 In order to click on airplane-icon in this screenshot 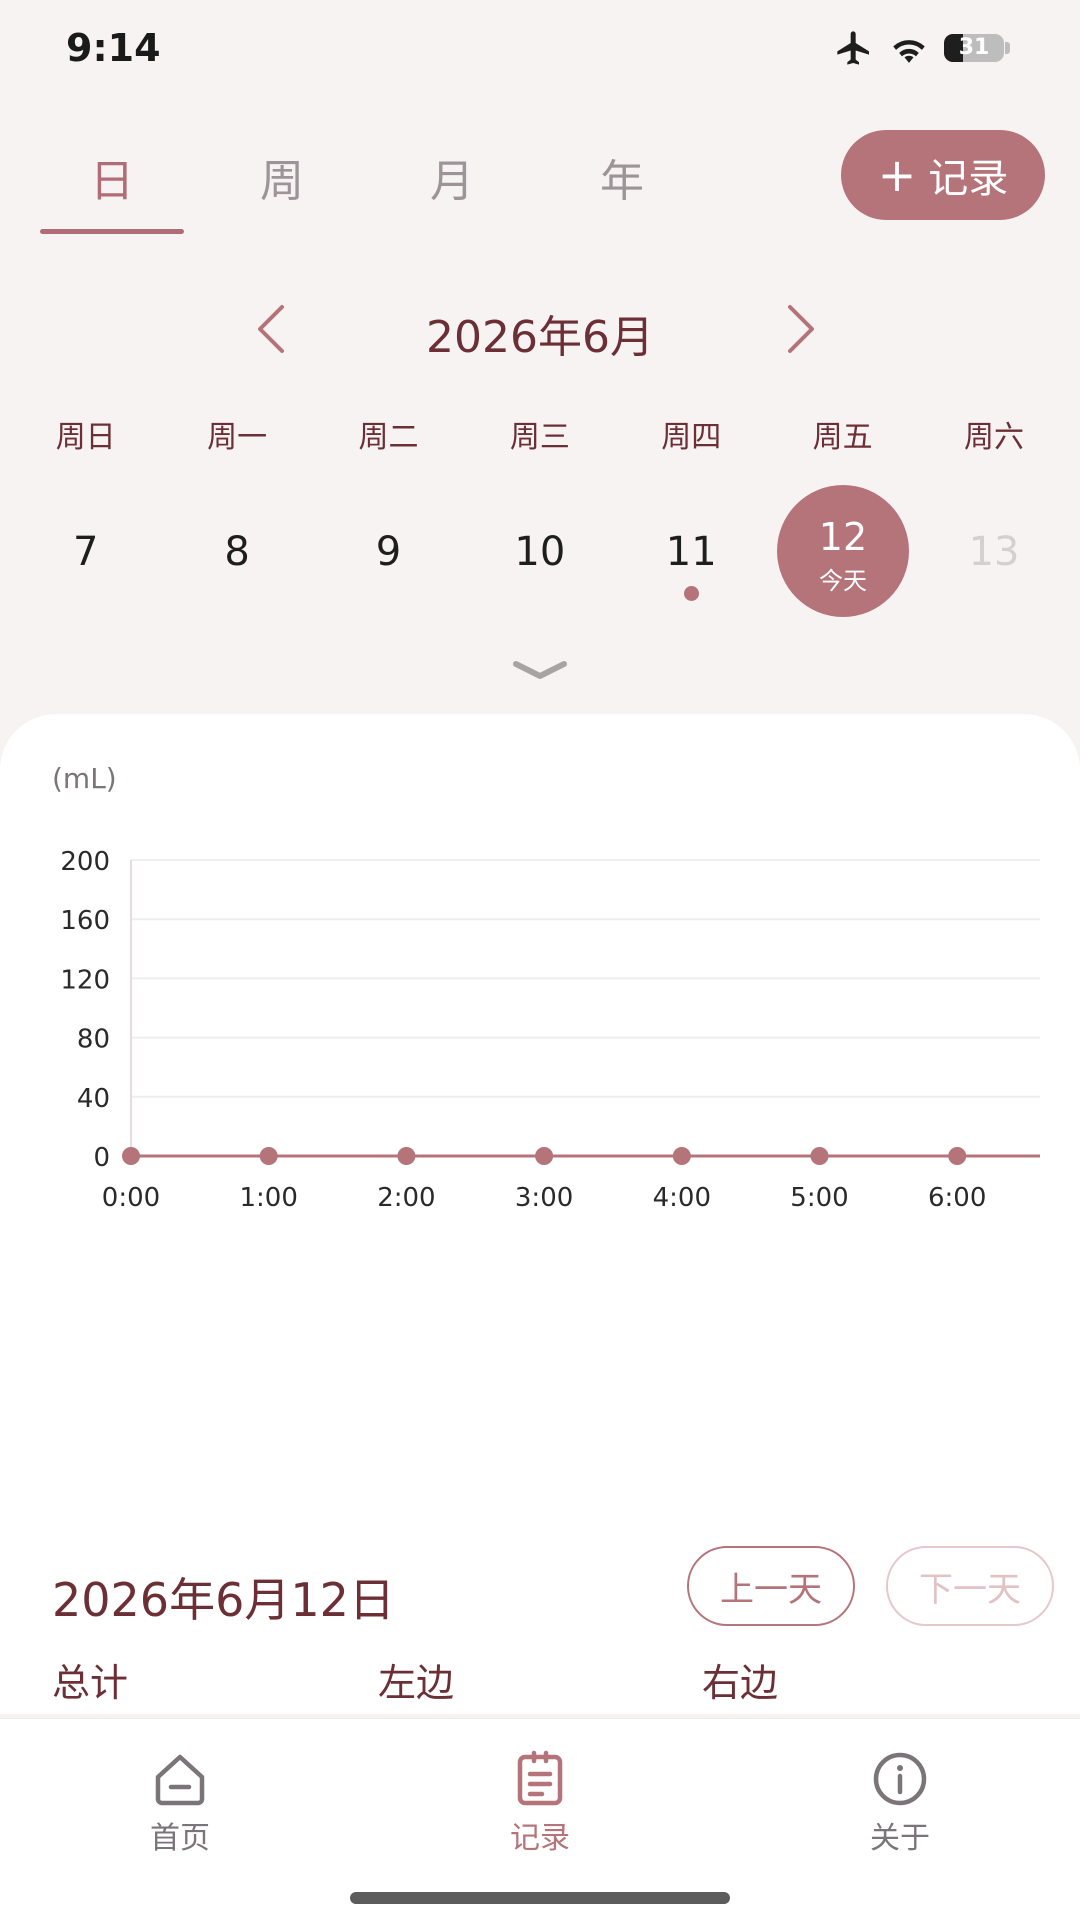, I will do `click(853, 48)`.